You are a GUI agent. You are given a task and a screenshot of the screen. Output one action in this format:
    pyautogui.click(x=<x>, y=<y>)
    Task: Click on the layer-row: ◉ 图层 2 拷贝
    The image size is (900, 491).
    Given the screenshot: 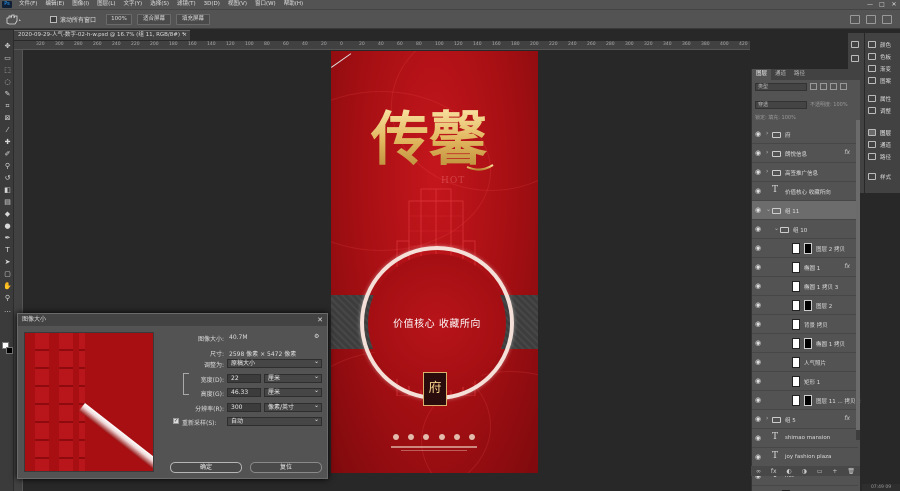 What is the action you would take?
    pyautogui.click(x=805, y=248)
    